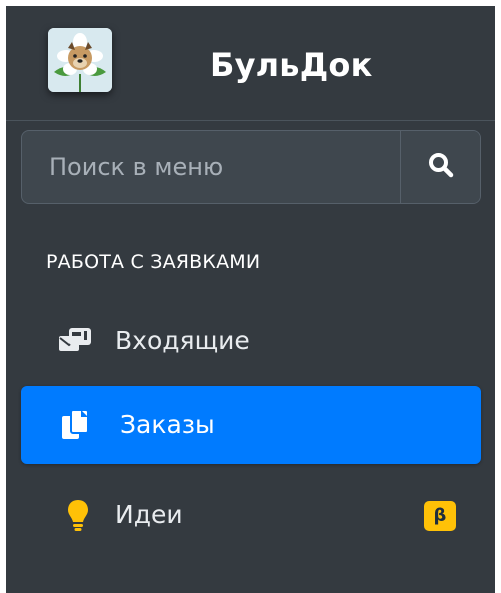 This screenshot has width=501, height=593. I want to click on nav-item-inbox: Входящие, so click(251, 341).